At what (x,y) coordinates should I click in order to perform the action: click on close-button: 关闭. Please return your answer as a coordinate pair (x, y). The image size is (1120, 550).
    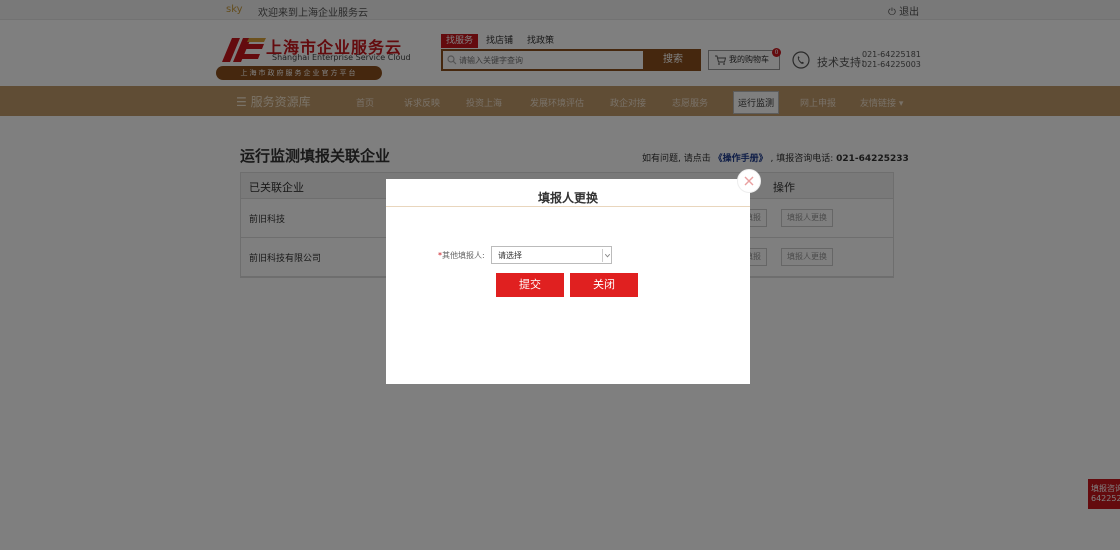
    Looking at the image, I should click on (604, 285).